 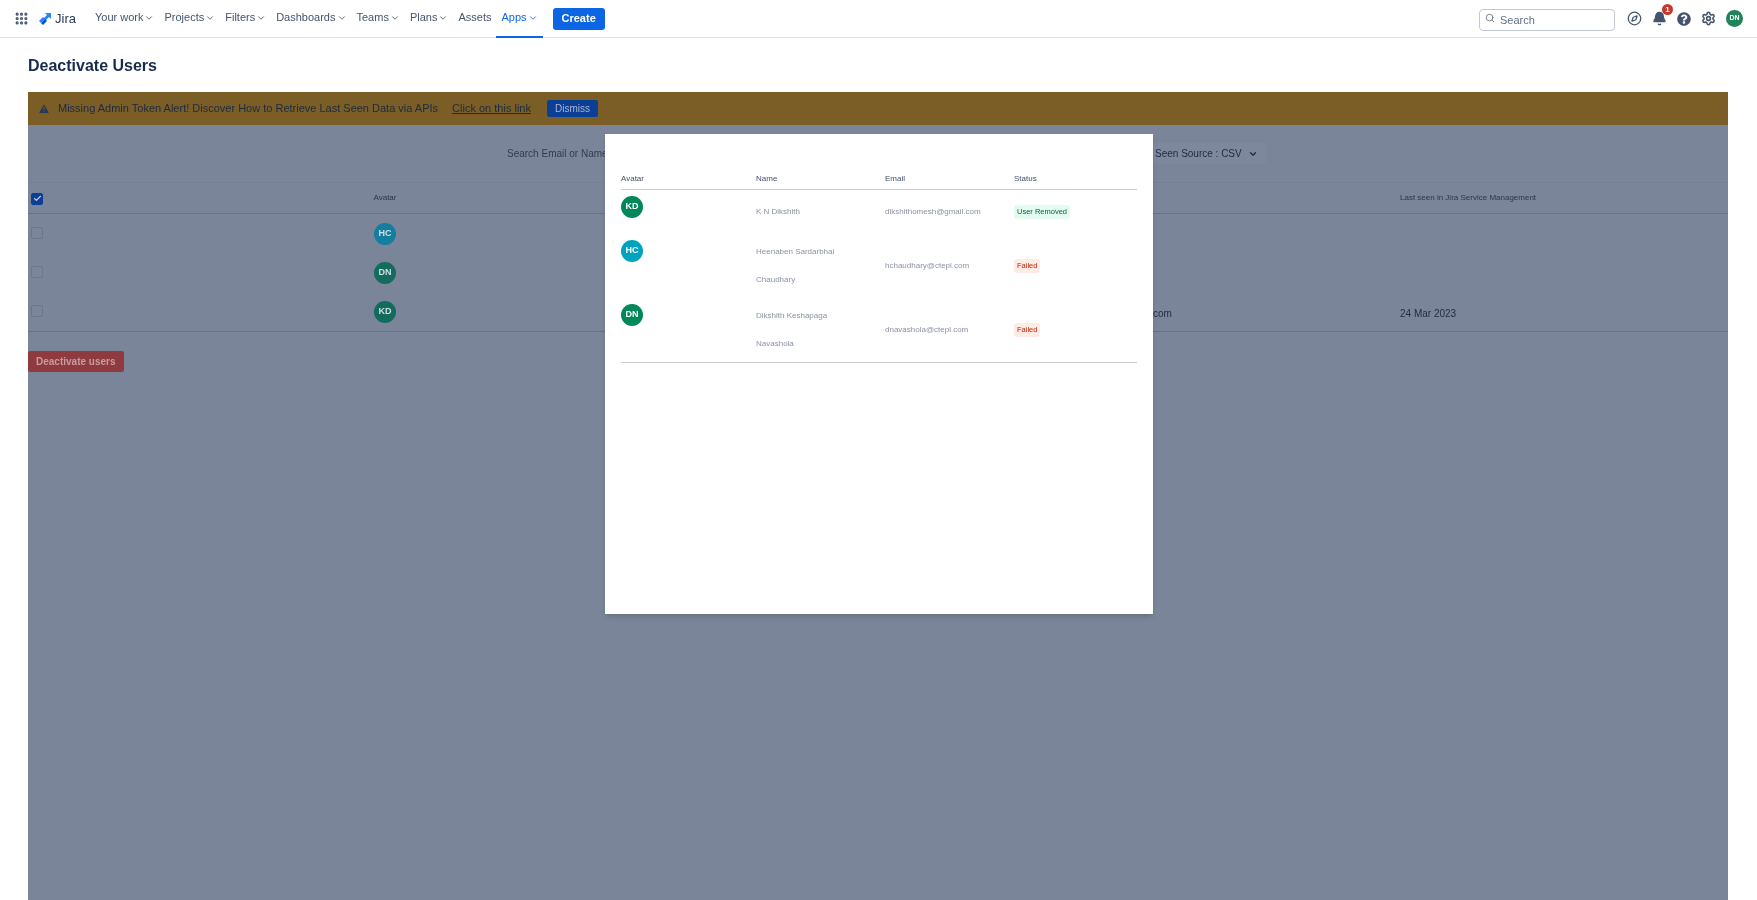 What do you see at coordinates (311, 19) in the screenshot?
I see `nav-menu-item: Dashboards` at bounding box center [311, 19].